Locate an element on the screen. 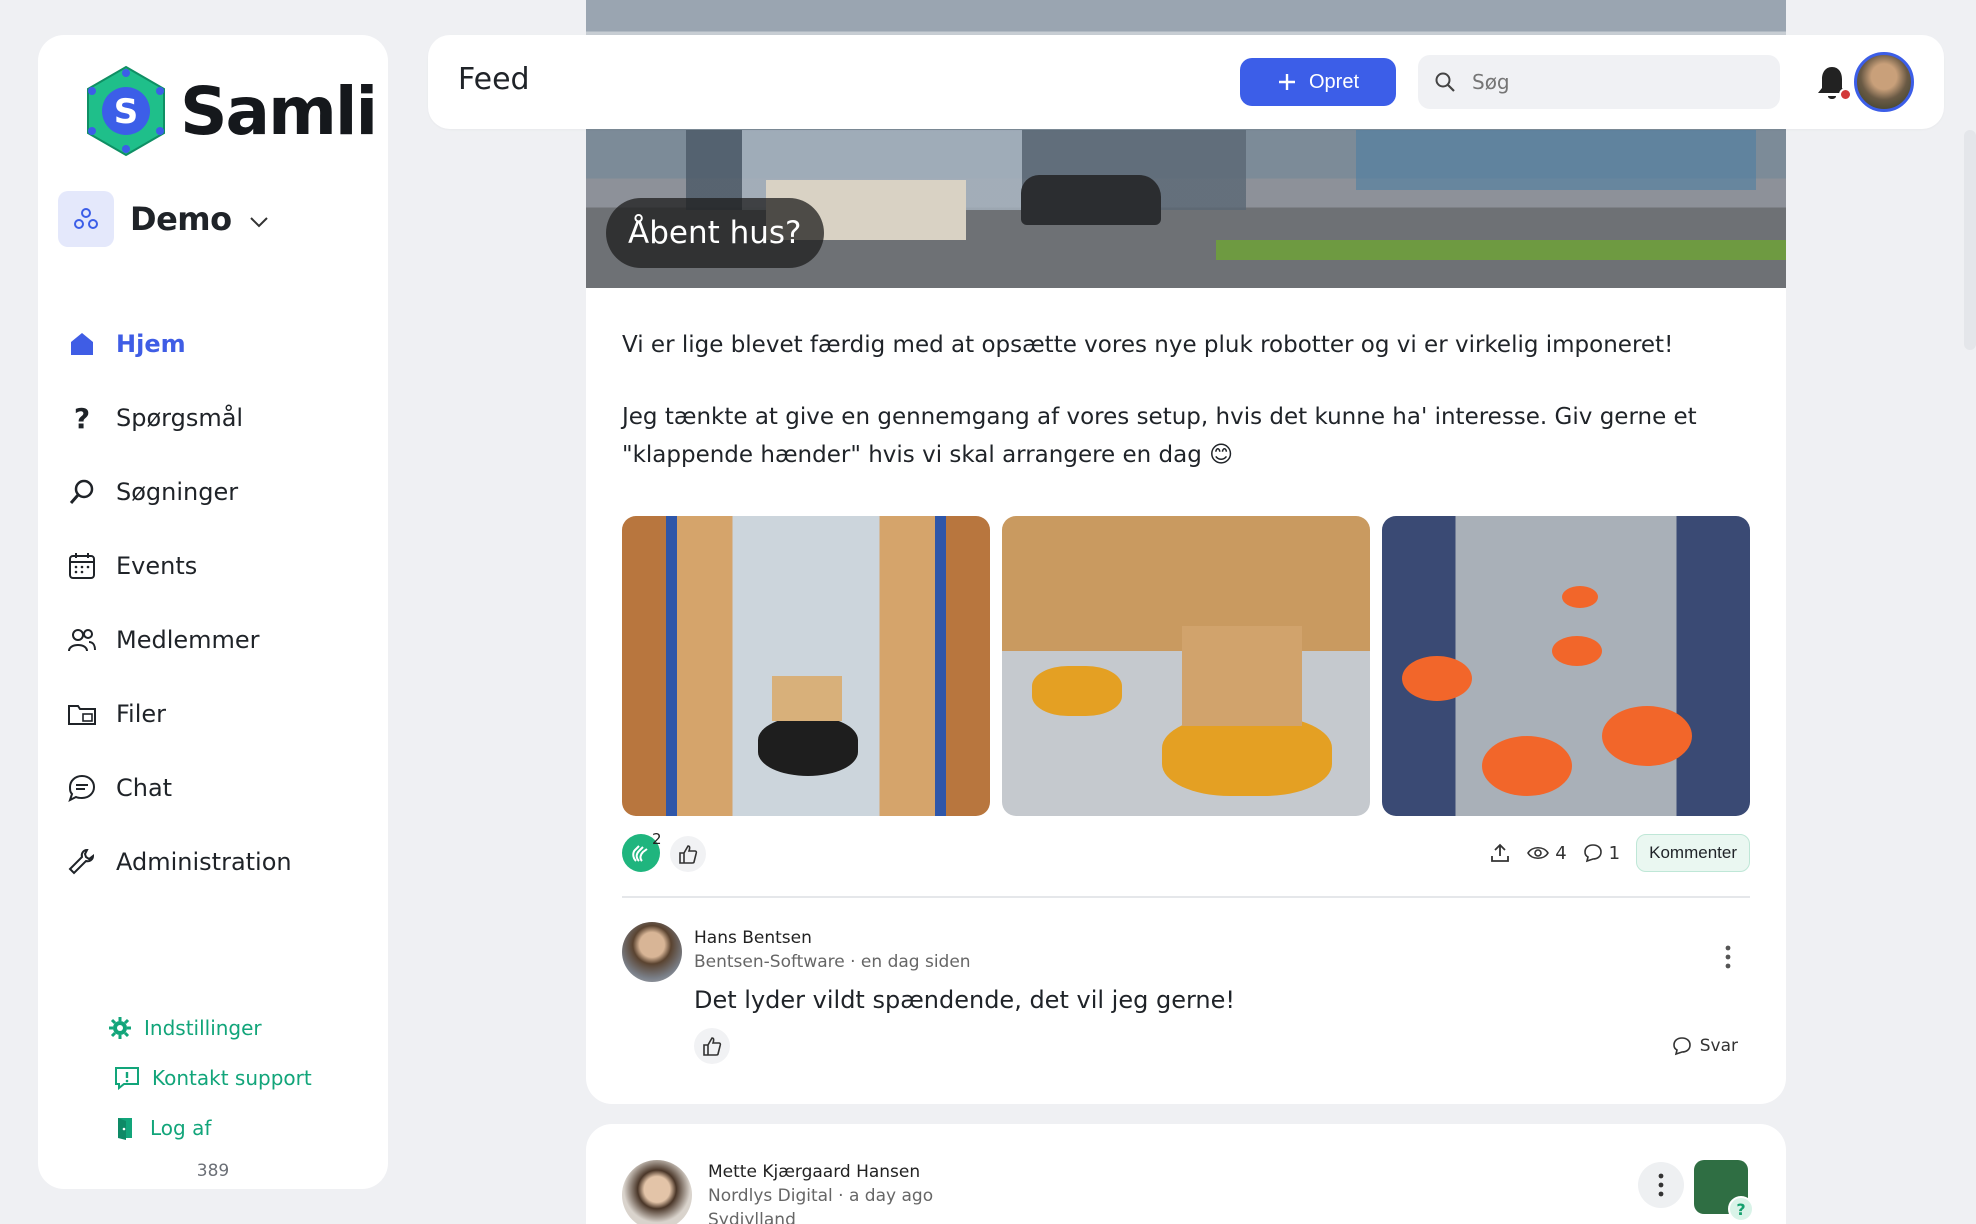  nav-item-soegninger: Søgninger is located at coordinates (216, 492).